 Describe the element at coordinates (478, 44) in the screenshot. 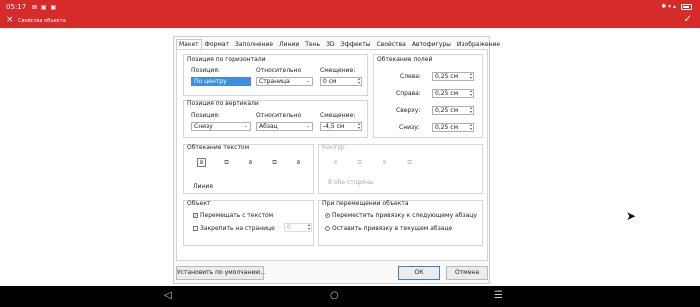

I see `tab-image: Изображение` at that location.